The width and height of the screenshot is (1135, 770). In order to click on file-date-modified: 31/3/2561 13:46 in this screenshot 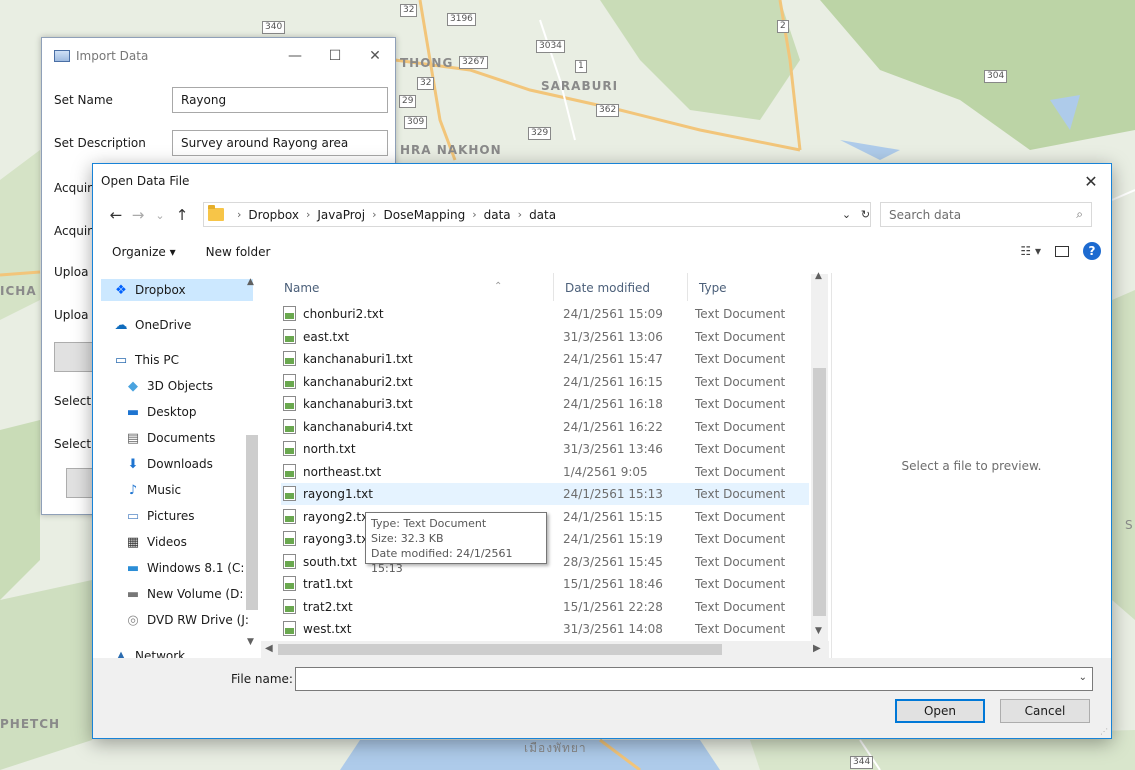, I will do `click(613, 449)`.